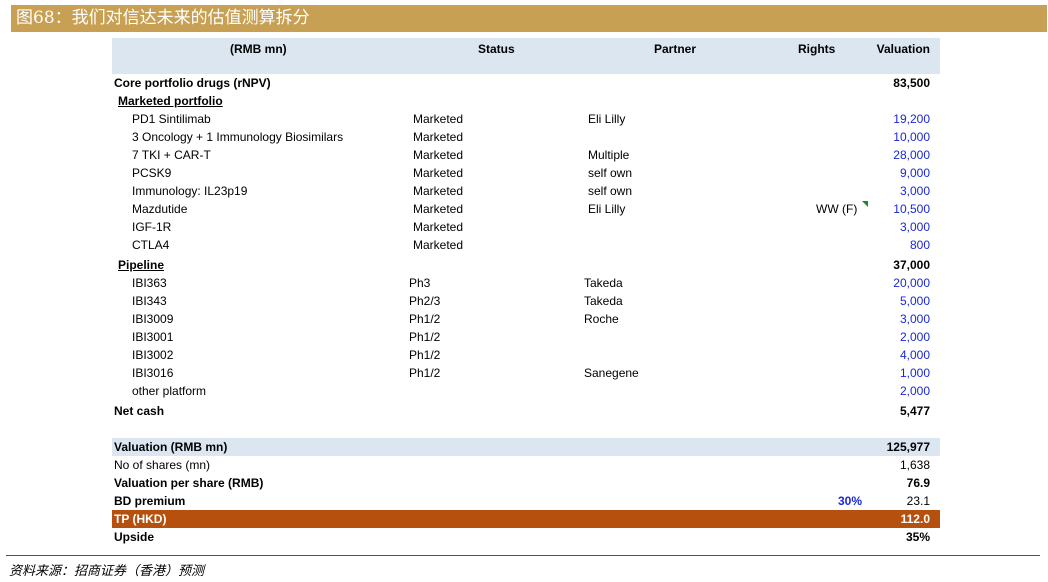 Image resolution: width=1048 pixels, height=582 pixels. Describe the element at coordinates (526, 519) in the screenshot. I see `target-price-row: TP (HKD) 112.0` at that location.